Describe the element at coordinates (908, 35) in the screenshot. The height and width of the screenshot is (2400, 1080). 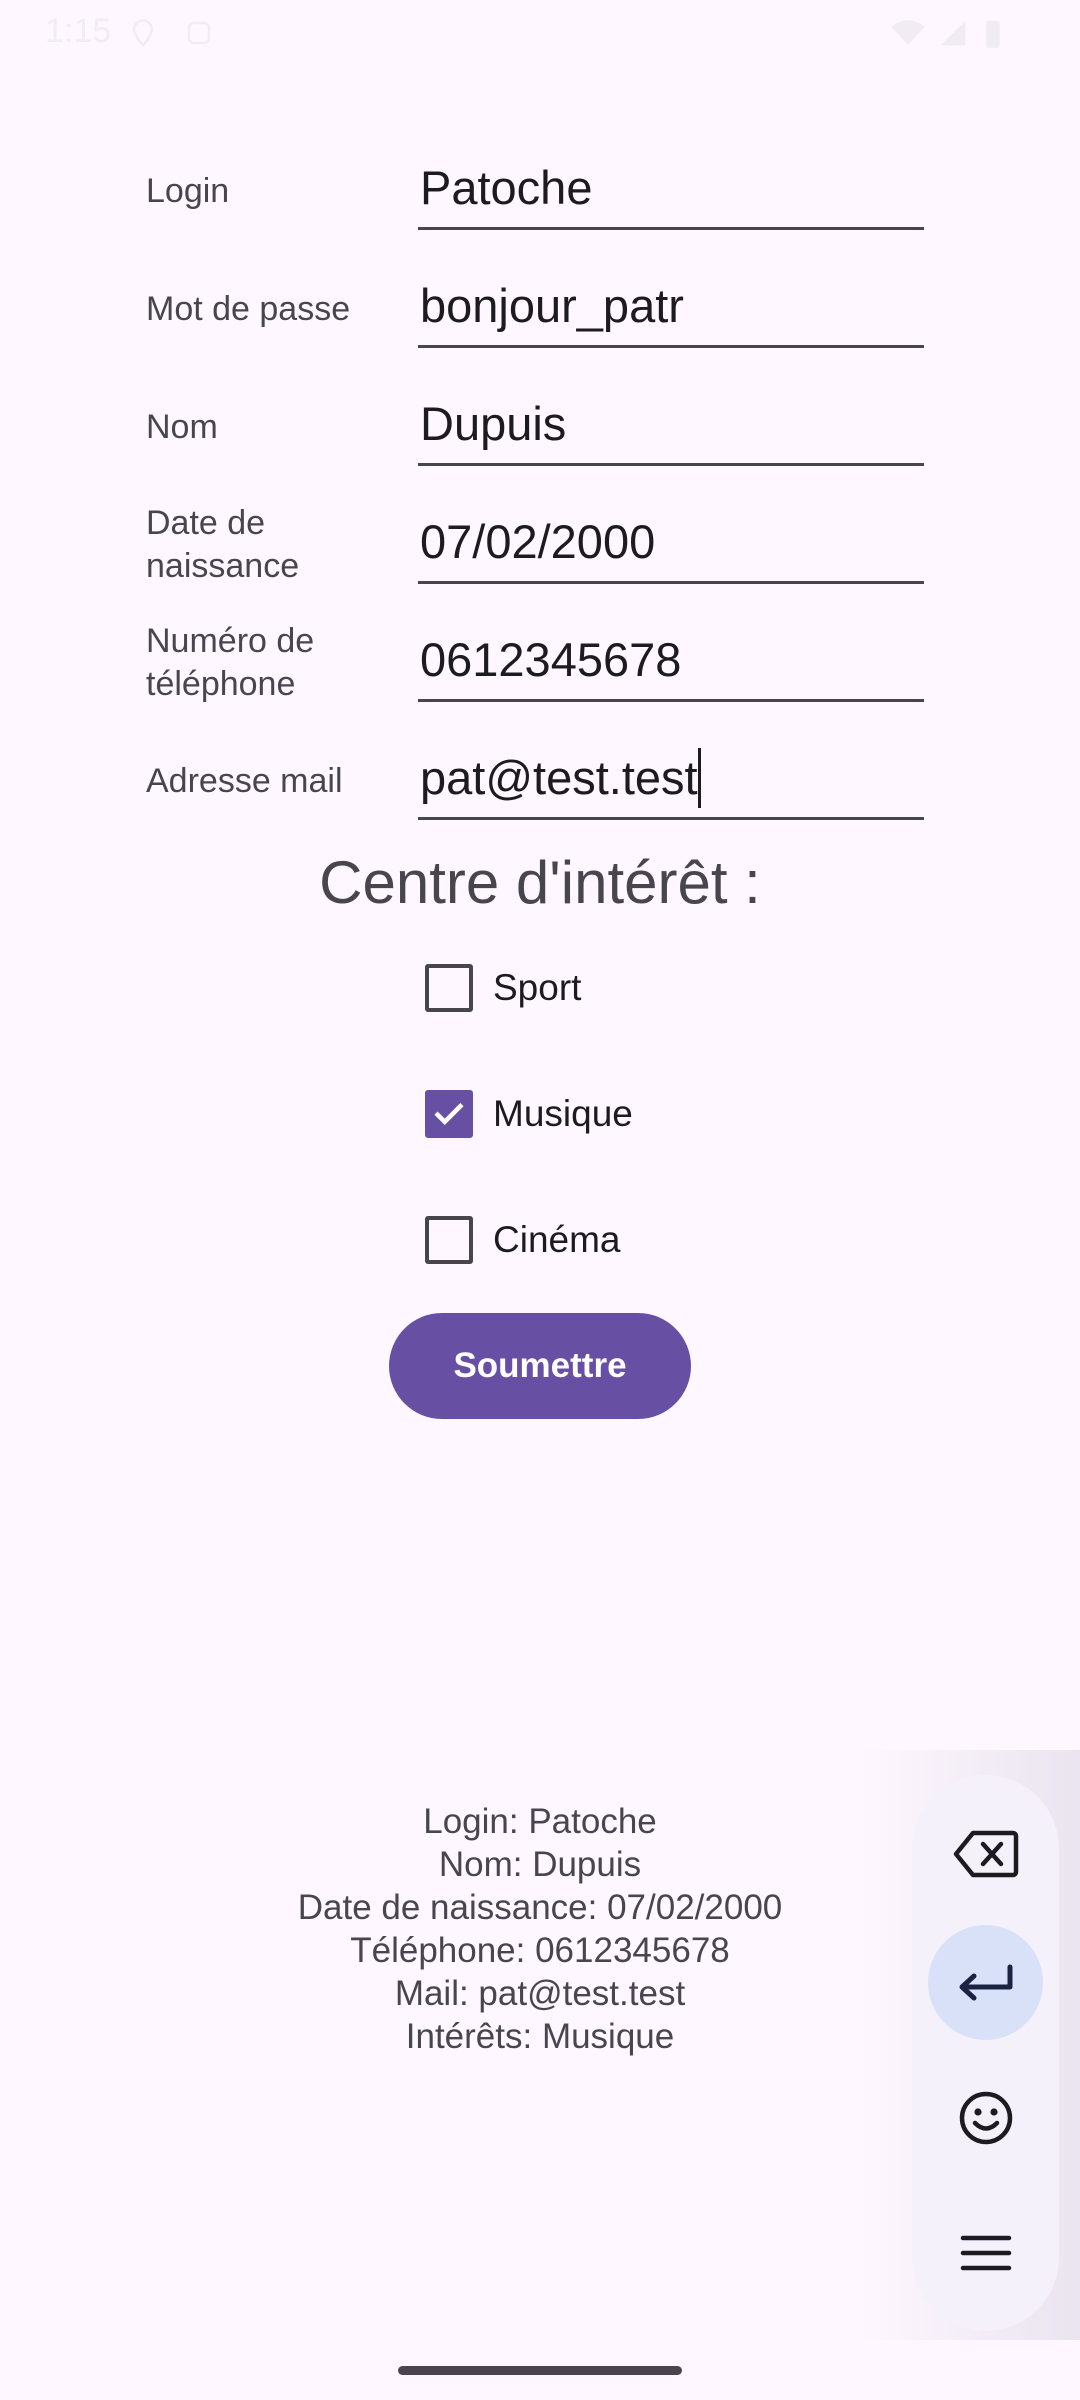
I see `wifi-icon` at that location.